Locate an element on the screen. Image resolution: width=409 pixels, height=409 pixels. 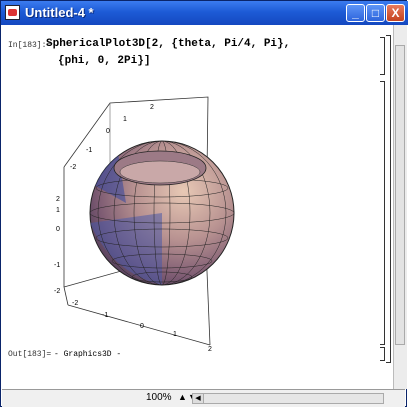
x-tick-label: 2 is located at coordinates (210, 349).